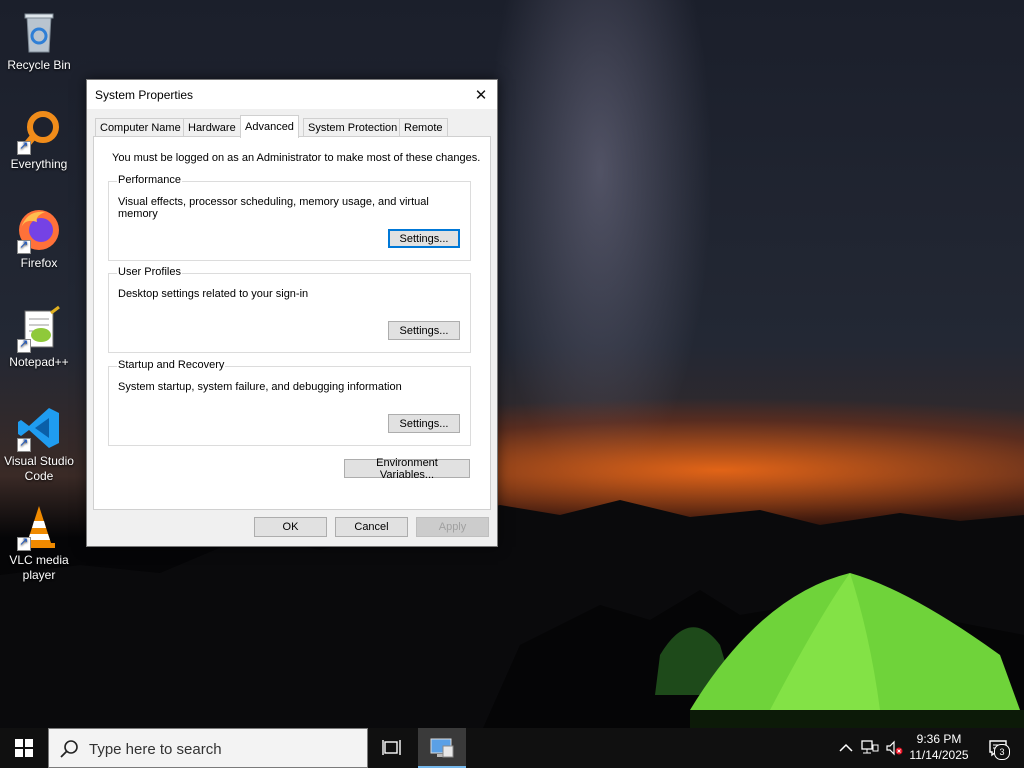 This screenshot has width=1024, height=768. I want to click on task-view-icon, so click(391, 747).